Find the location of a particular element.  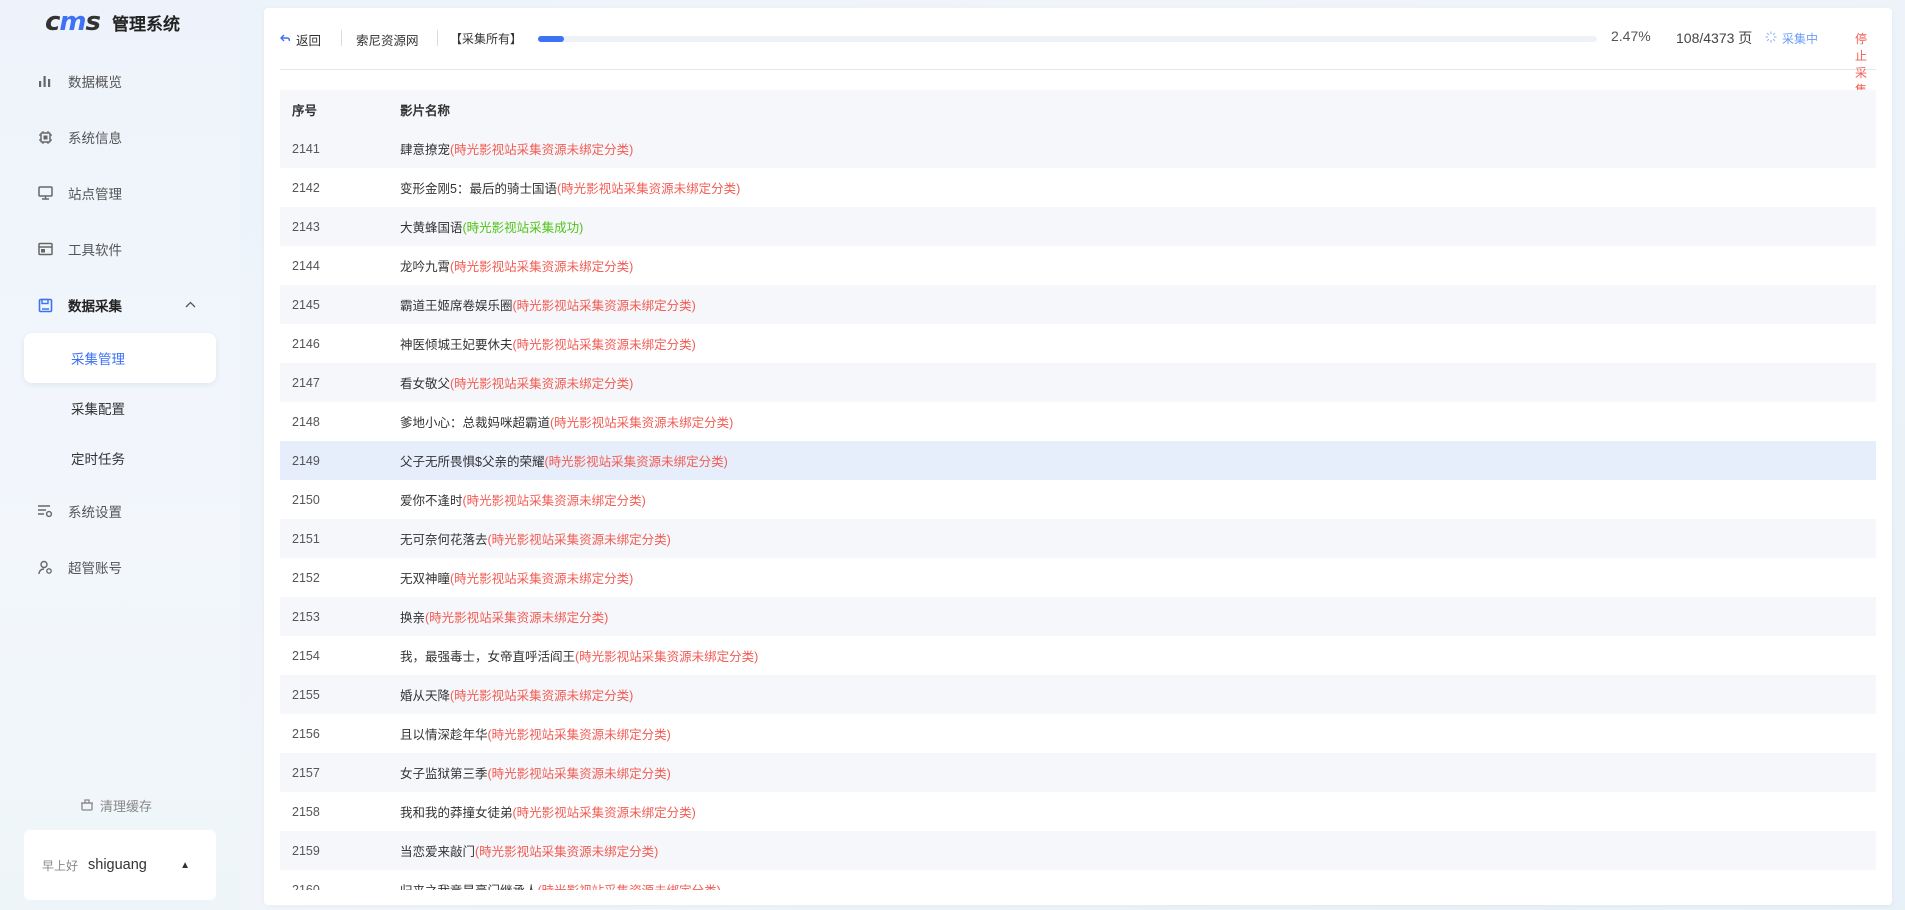

table-row: 2160 归来之我竟是豪门继承人(時光影视站采集资源未绑定分类) is located at coordinates (1078, 880).